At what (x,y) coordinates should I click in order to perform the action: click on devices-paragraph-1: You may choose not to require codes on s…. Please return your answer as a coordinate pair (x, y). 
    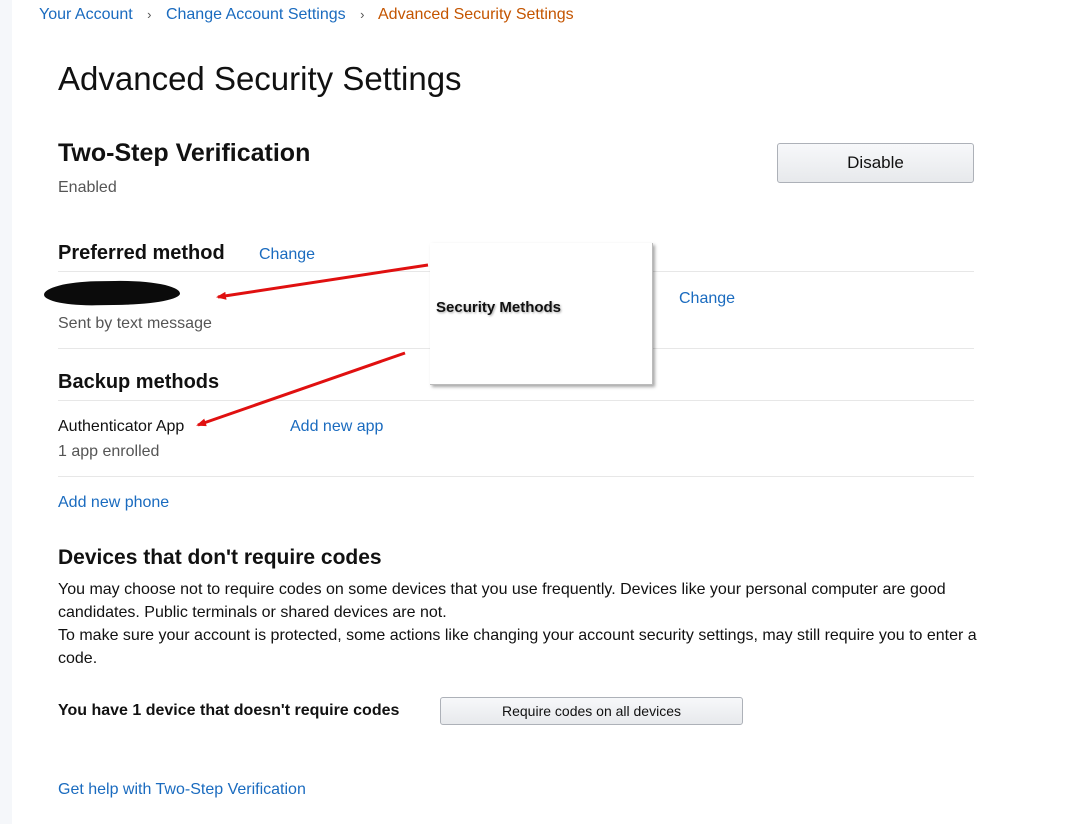
    Looking at the image, I should click on (502, 601).